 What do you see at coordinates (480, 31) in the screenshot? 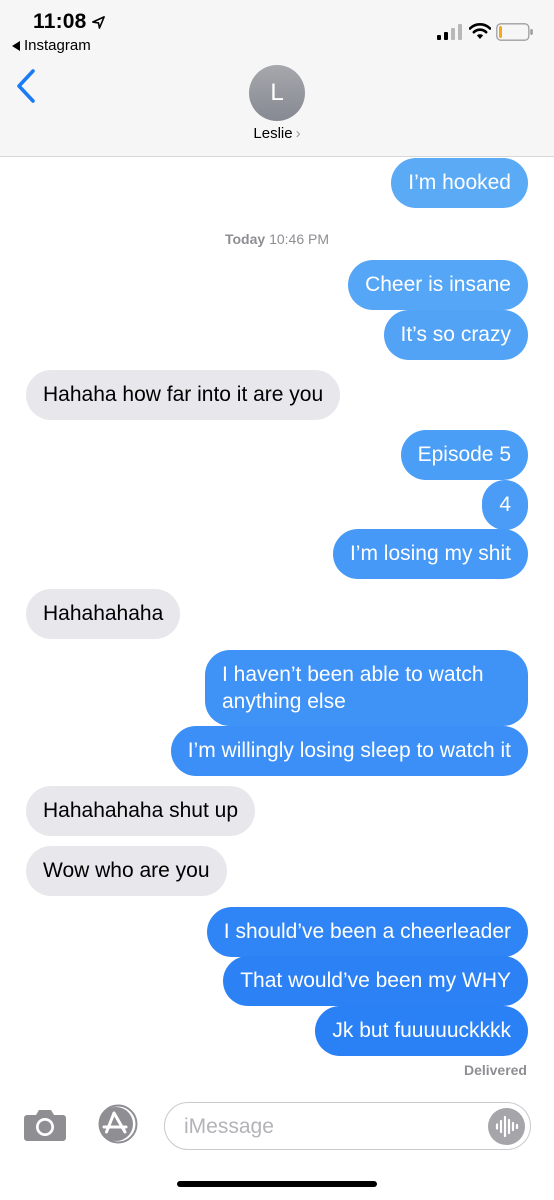
I see `wifi-icon` at bounding box center [480, 31].